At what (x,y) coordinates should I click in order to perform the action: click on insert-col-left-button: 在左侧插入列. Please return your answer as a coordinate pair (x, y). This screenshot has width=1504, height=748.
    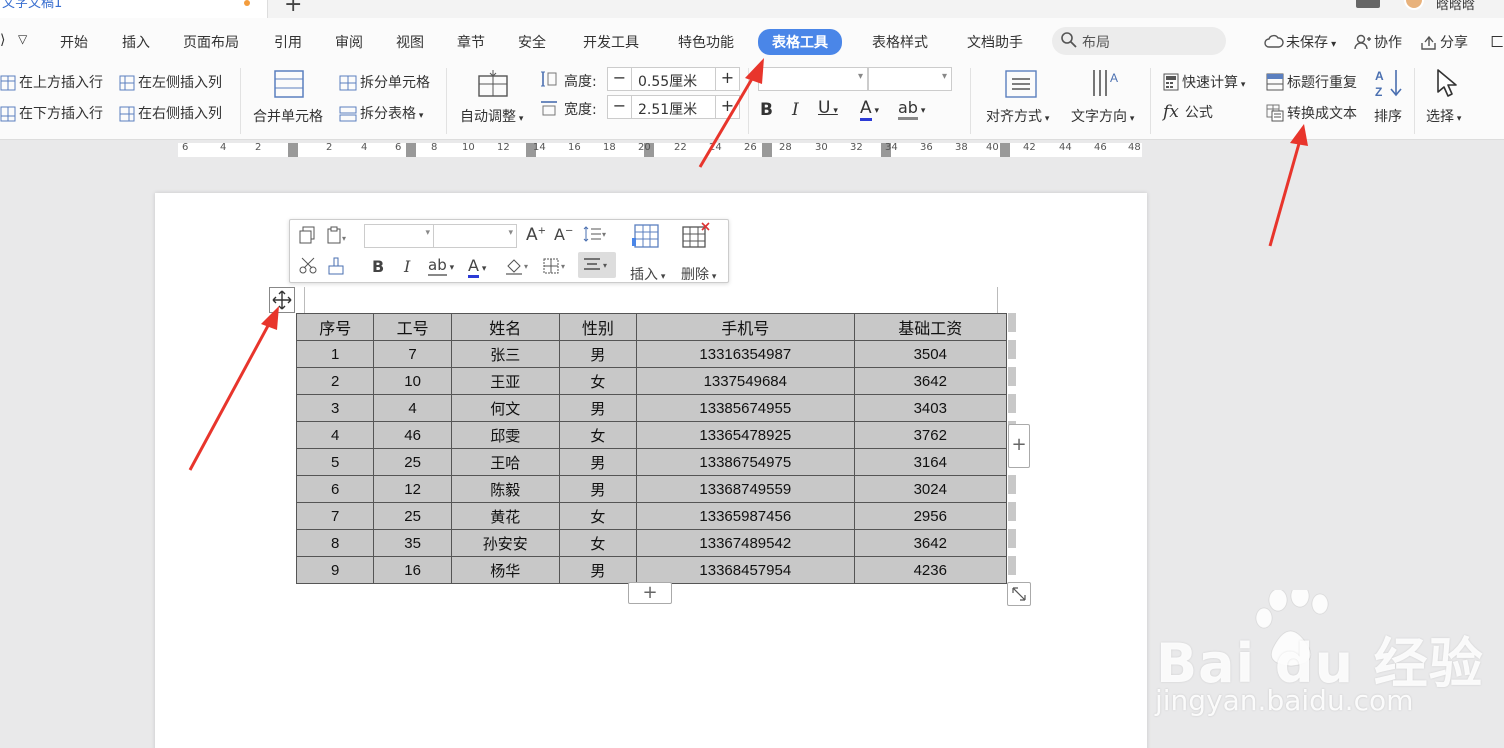
    Looking at the image, I should click on (170, 82).